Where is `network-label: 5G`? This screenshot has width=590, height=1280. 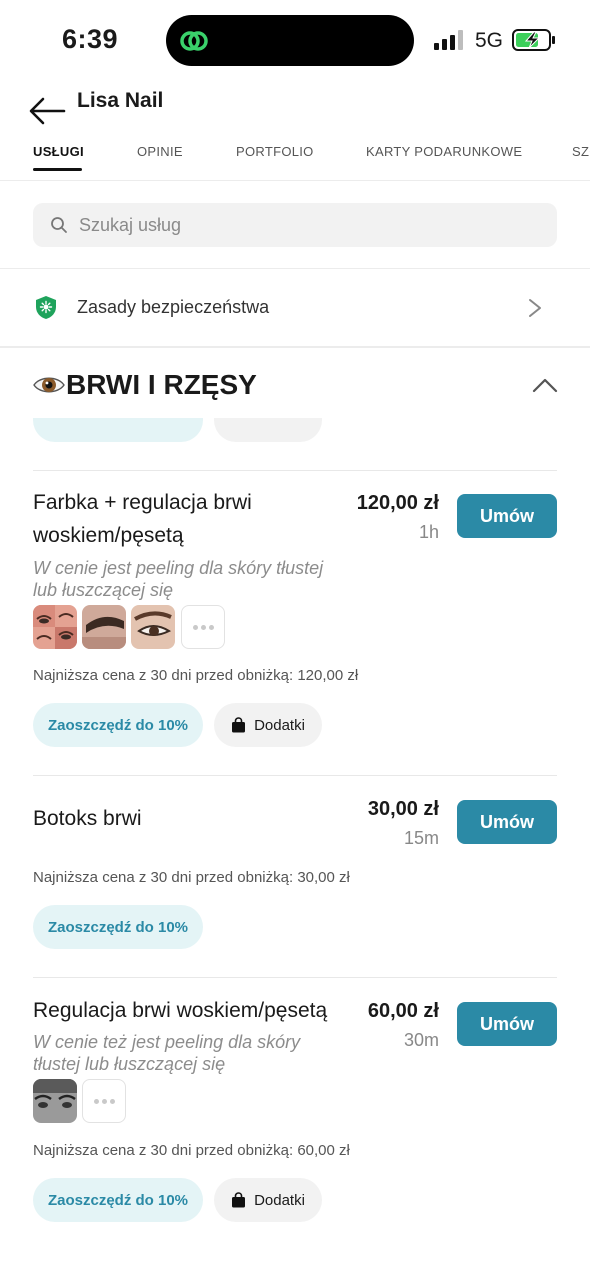
network-label: 5G is located at coordinates (489, 40).